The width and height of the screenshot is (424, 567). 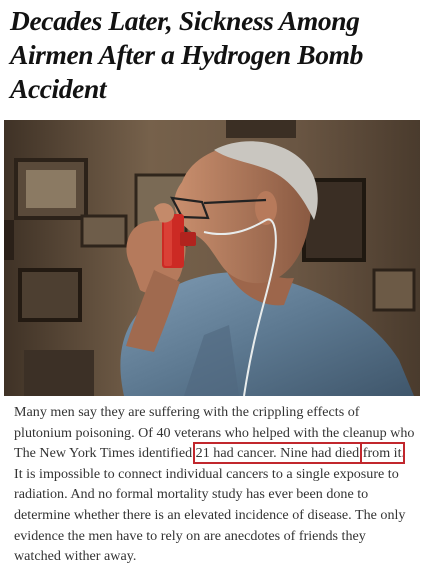 I want to click on highlighted-text-cancer-count: 21 had cancer. Nine had died, so click(x=277, y=453).